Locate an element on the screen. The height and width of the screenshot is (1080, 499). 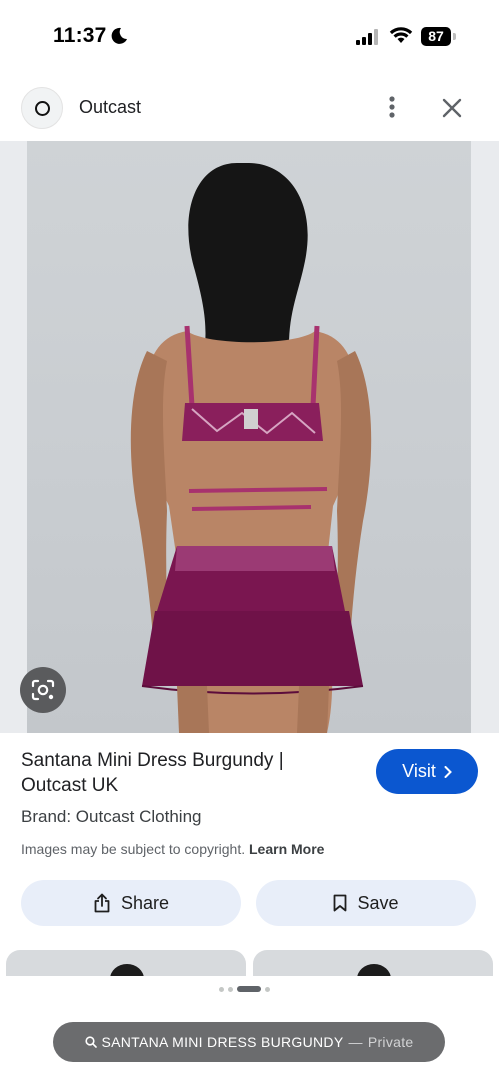
result-header: Outcast is located at coordinates (249, 107).